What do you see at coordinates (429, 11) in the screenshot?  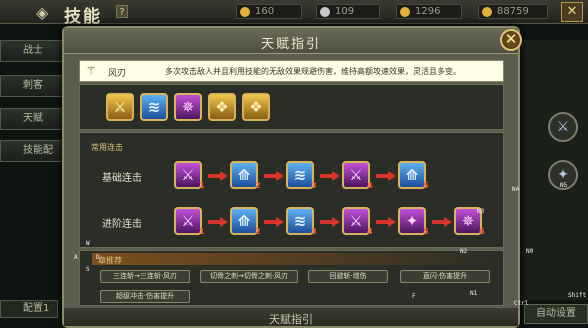 I see `currency-3: 1296` at bounding box center [429, 11].